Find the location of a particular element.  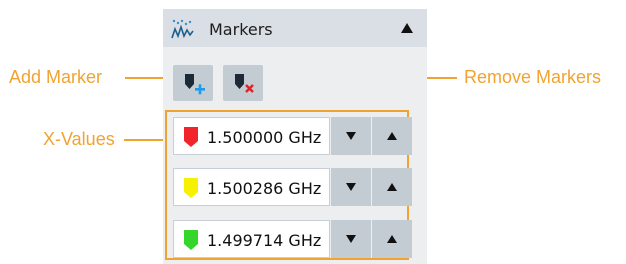

panel-title: Markers is located at coordinates (241, 29).